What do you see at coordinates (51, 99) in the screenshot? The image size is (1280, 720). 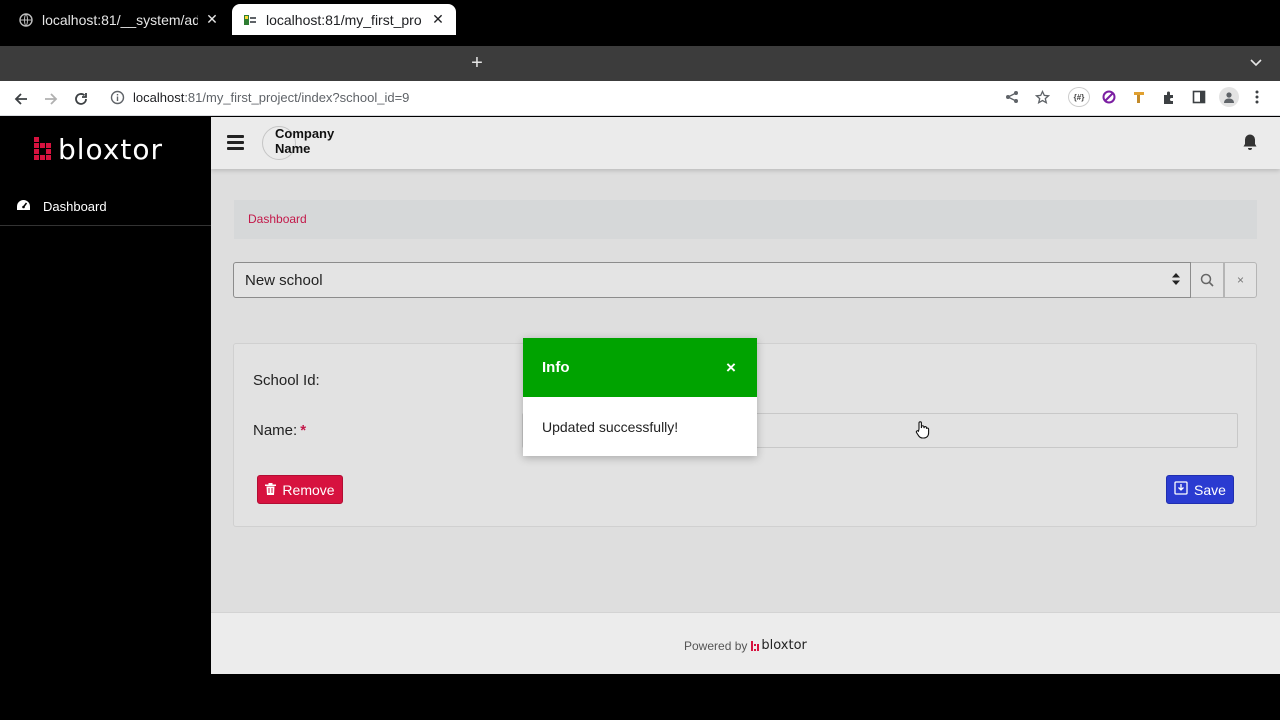 I see `forward-arrow-icon` at bounding box center [51, 99].